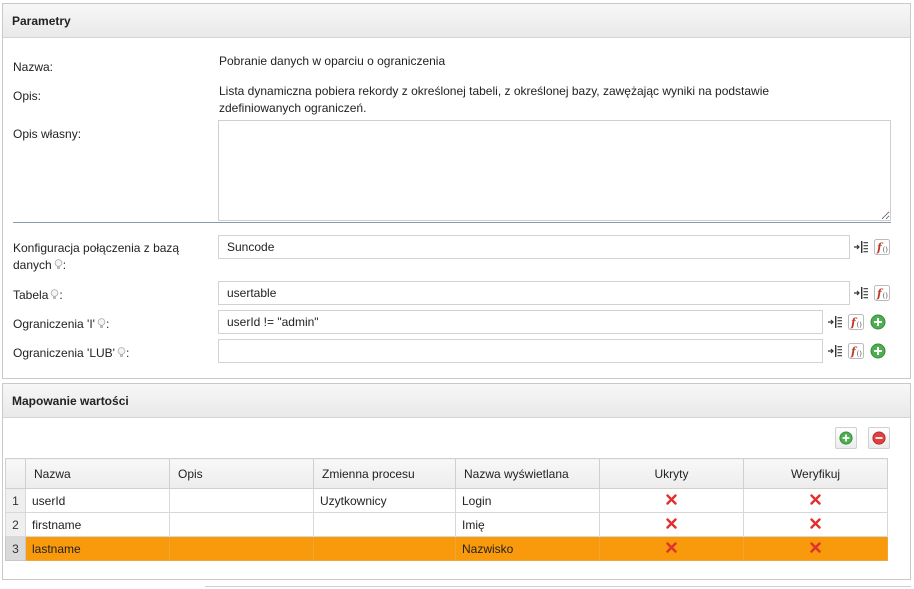  Describe the element at coordinates (32, 265) in the screenshot. I see `connection-label-line-2: danych` at that location.